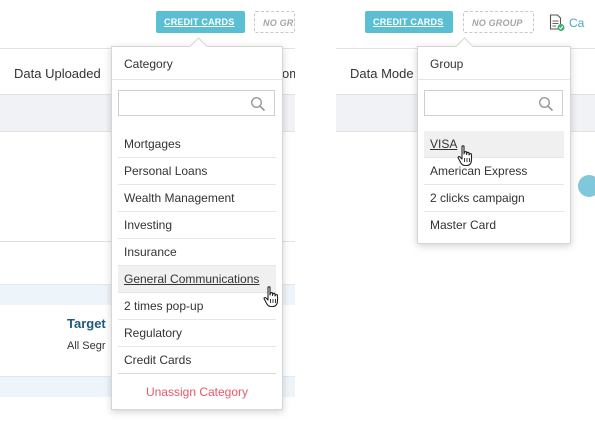  I want to click on category-item-investing: Investing, so click(197, 225).